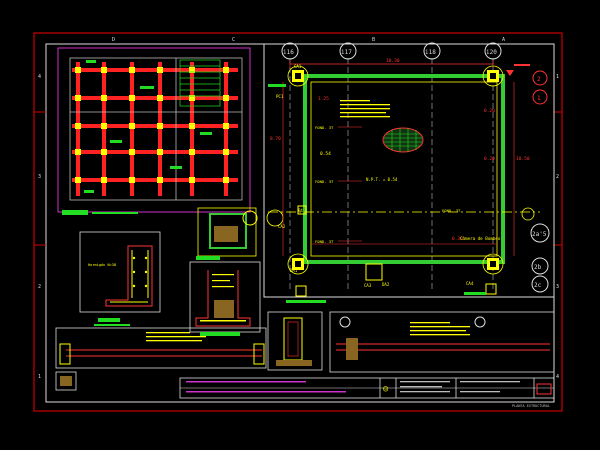 This screenshot has height=450, width=600. I want to click on detail-left-caption, so click(109, 320).